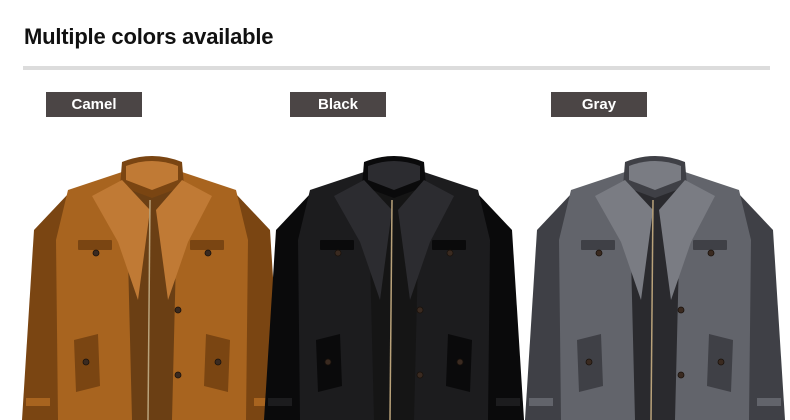 Image resolution: width=790 pixels, height=420 pixels. I want to click on color-label: Black, so click(338, 104).